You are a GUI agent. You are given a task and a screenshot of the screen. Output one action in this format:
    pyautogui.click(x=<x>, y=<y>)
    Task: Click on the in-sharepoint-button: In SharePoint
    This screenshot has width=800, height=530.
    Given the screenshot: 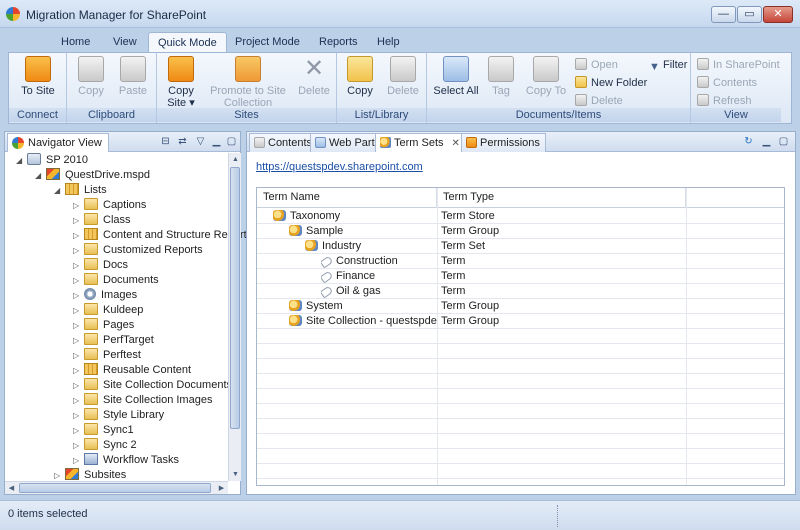 What is the action you would take?
    pyautogui.click(x=738, y=65)
    